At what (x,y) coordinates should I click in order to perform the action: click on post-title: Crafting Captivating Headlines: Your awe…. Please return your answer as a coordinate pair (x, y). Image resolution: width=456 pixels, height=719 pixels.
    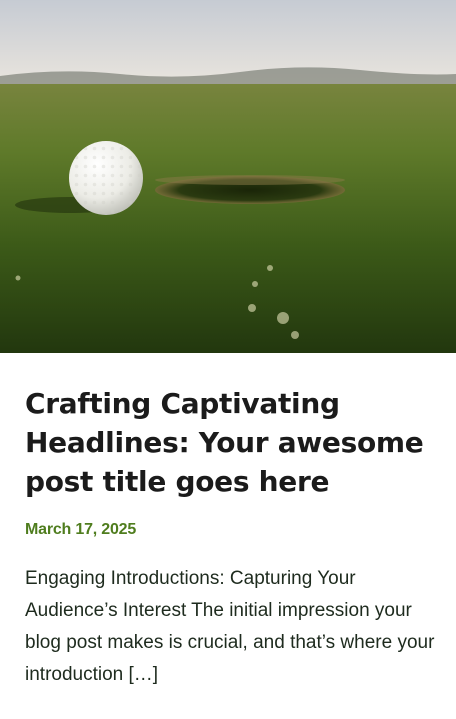
    Looking at the image, I should click on (230, 442).